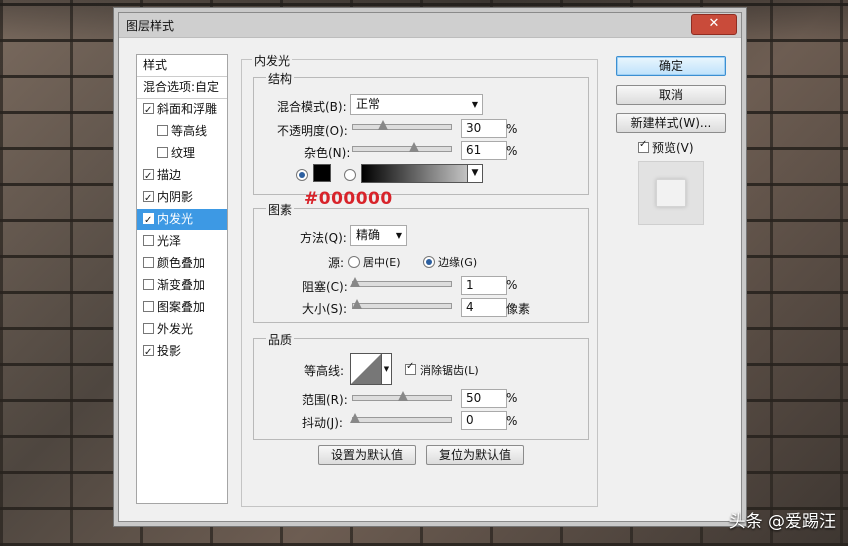  What do you see at coordinates (512, 151) in the screenshot?
I see `noise-unit: %` at bounding box center [512, 151].